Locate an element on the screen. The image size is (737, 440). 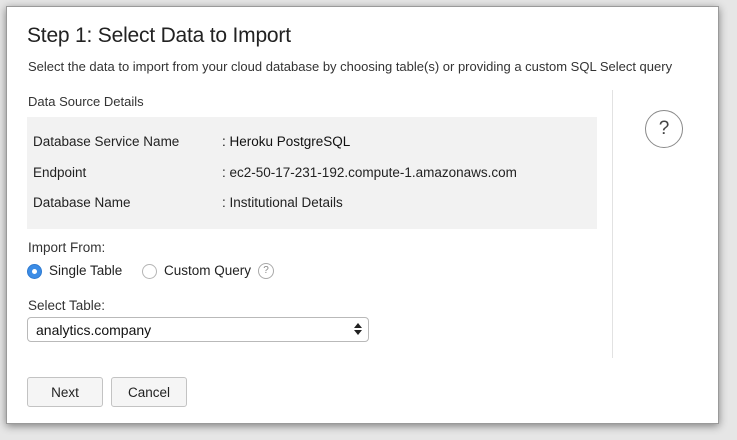
panel-divider is located at coordinates (612, 224).